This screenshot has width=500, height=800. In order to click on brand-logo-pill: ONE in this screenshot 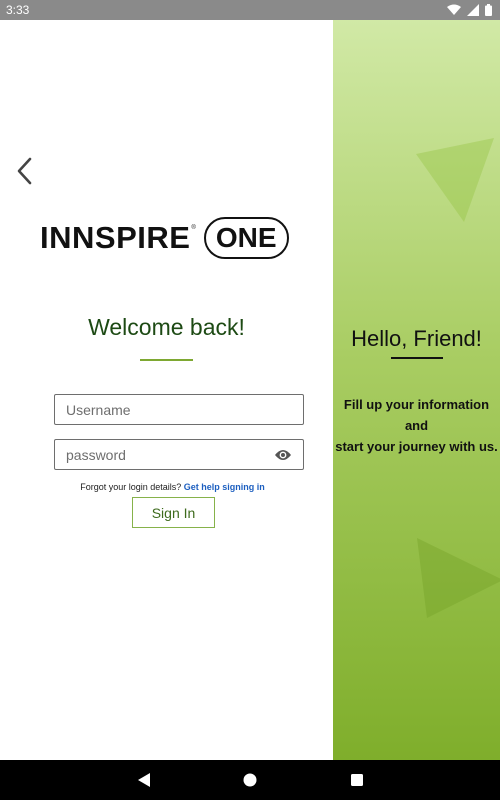, I will do `click(246, 238)`.